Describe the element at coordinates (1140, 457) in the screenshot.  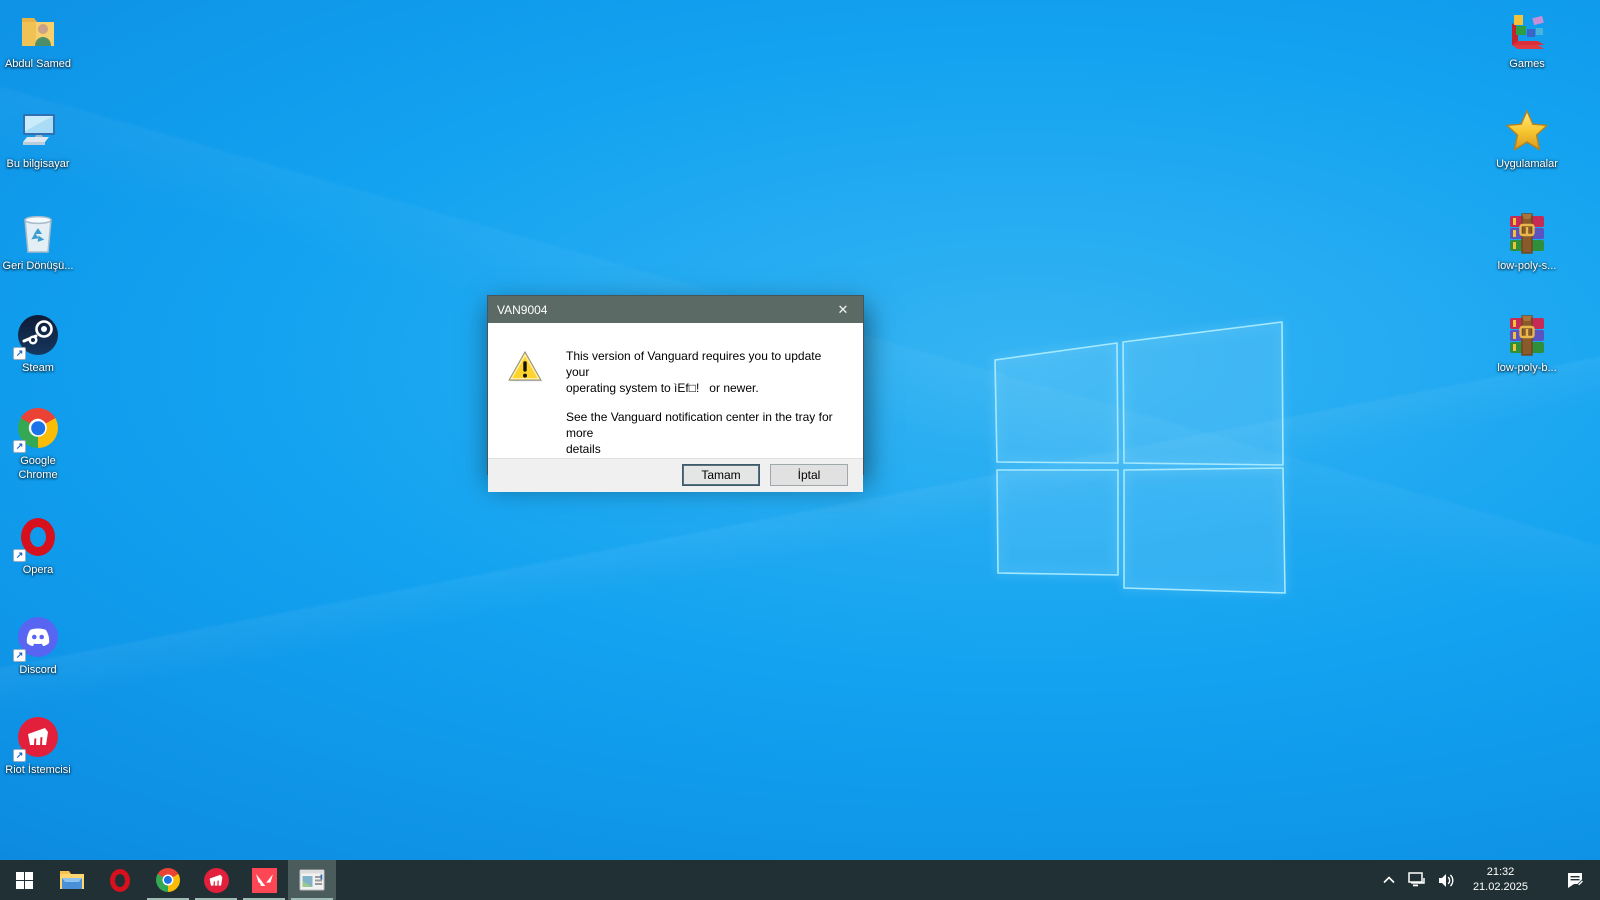
I see `wallpaper-windows-logo` at that location.